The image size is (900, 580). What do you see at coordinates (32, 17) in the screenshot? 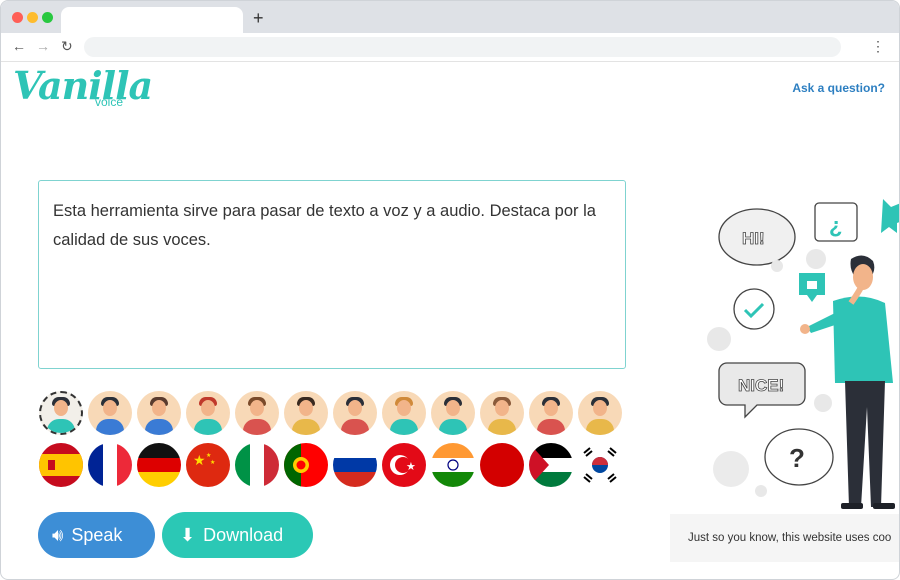
I see `minimize-window-icon` at bounding box center [32, 17].